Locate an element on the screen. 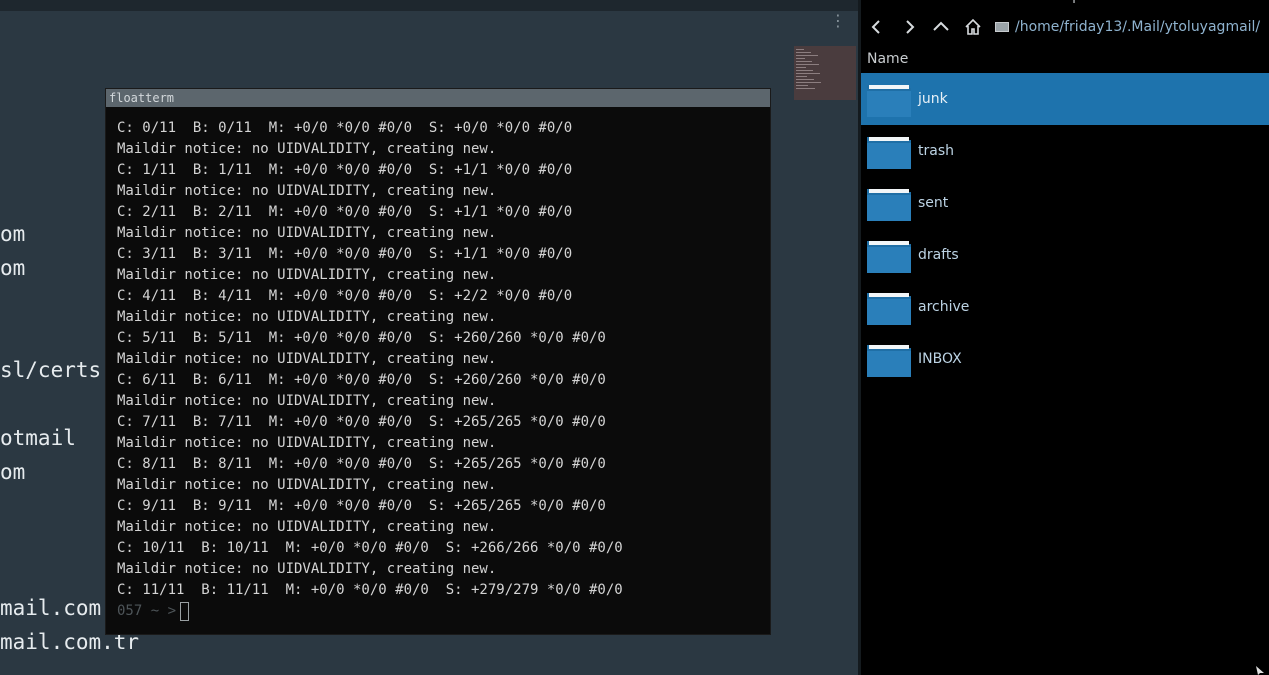 Image resolution: width=1269 pixels, height=675 pixels. back-button is located at coordinates (877, 27).